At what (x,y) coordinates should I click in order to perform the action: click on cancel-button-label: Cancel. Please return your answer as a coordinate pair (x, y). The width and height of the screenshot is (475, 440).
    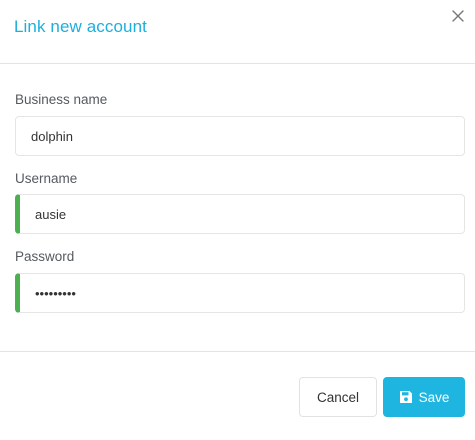
    Looking at the image, I should click on (338, 397).